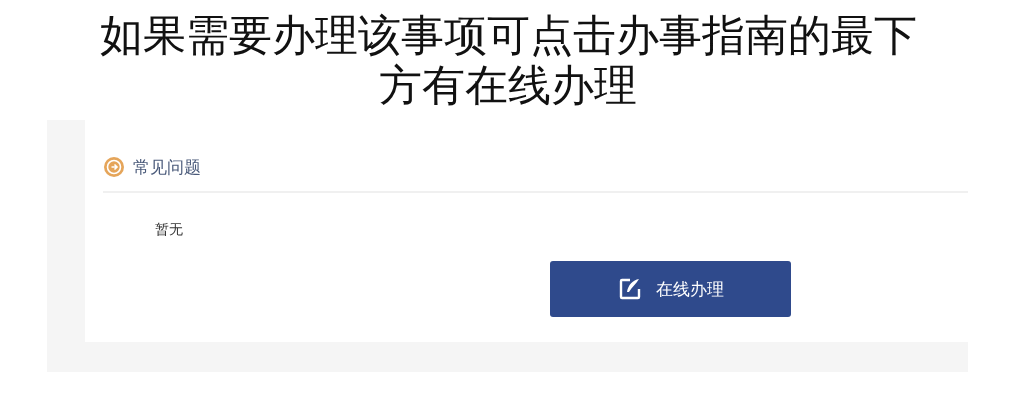  What do you see at coordinates (508, 35) in the screenshot?
I see `caption-text: 如果需要办理该事项可点击办事指南的最下` at bounding box center [508, 35].